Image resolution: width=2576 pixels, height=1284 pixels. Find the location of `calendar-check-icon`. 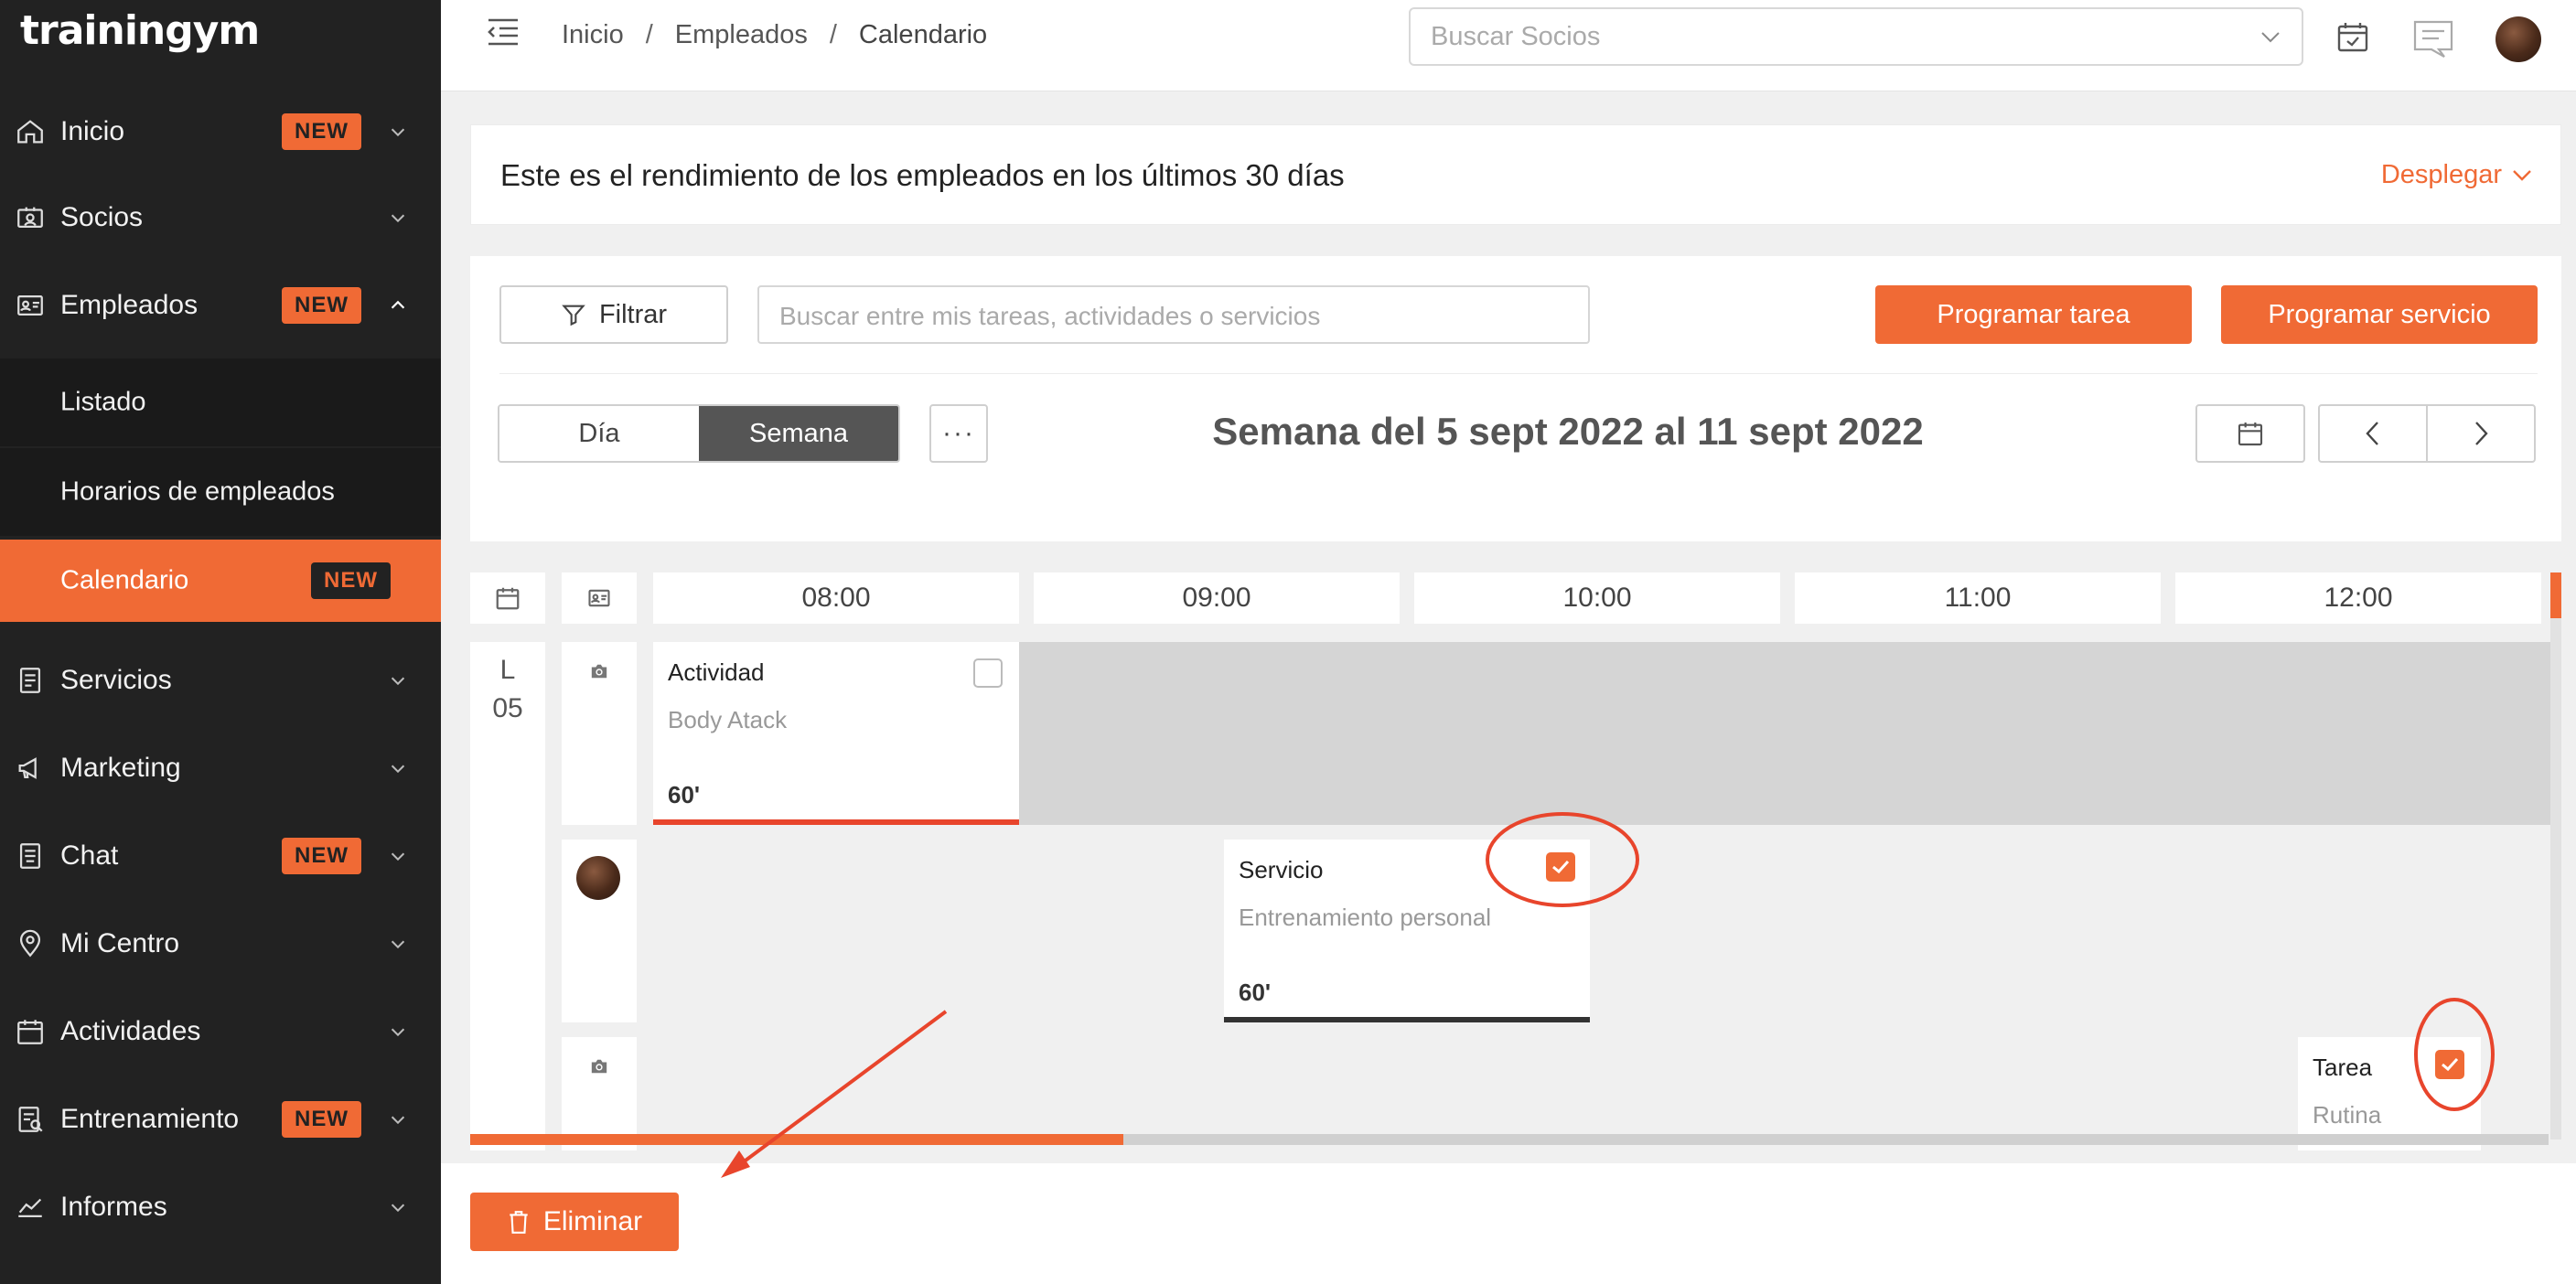

calendar-check-icon is located at coordinates (2353, 36).